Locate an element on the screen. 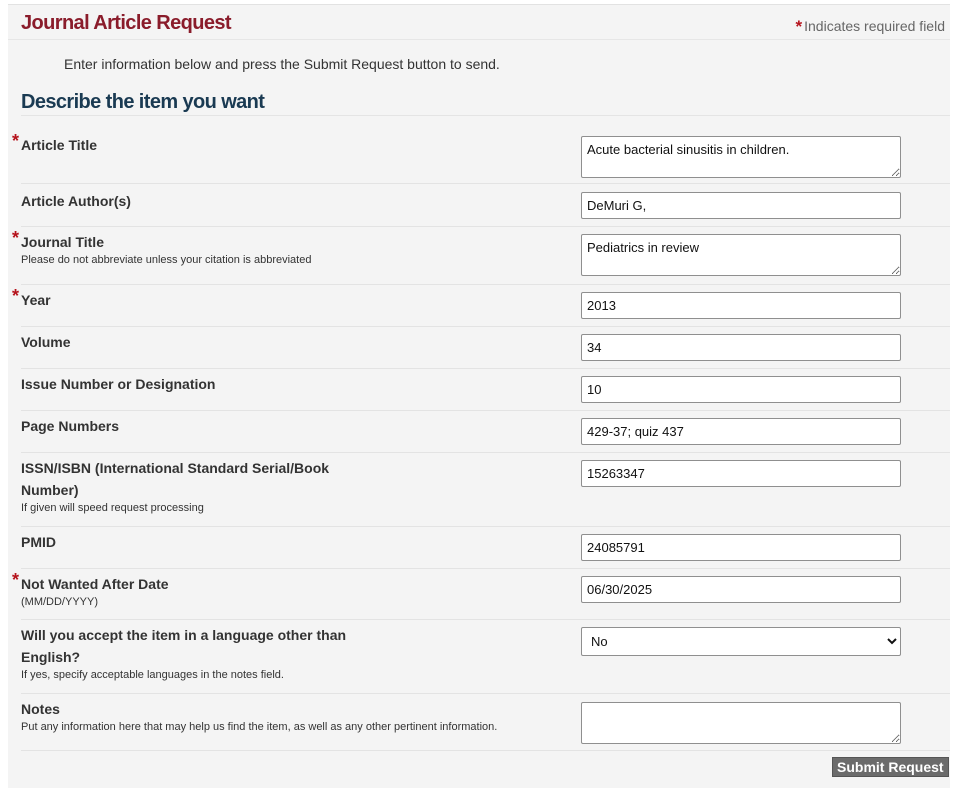 The height and width of the screenshot is (802, 958). label-notes: Notes is located at coordinates (40, 709).